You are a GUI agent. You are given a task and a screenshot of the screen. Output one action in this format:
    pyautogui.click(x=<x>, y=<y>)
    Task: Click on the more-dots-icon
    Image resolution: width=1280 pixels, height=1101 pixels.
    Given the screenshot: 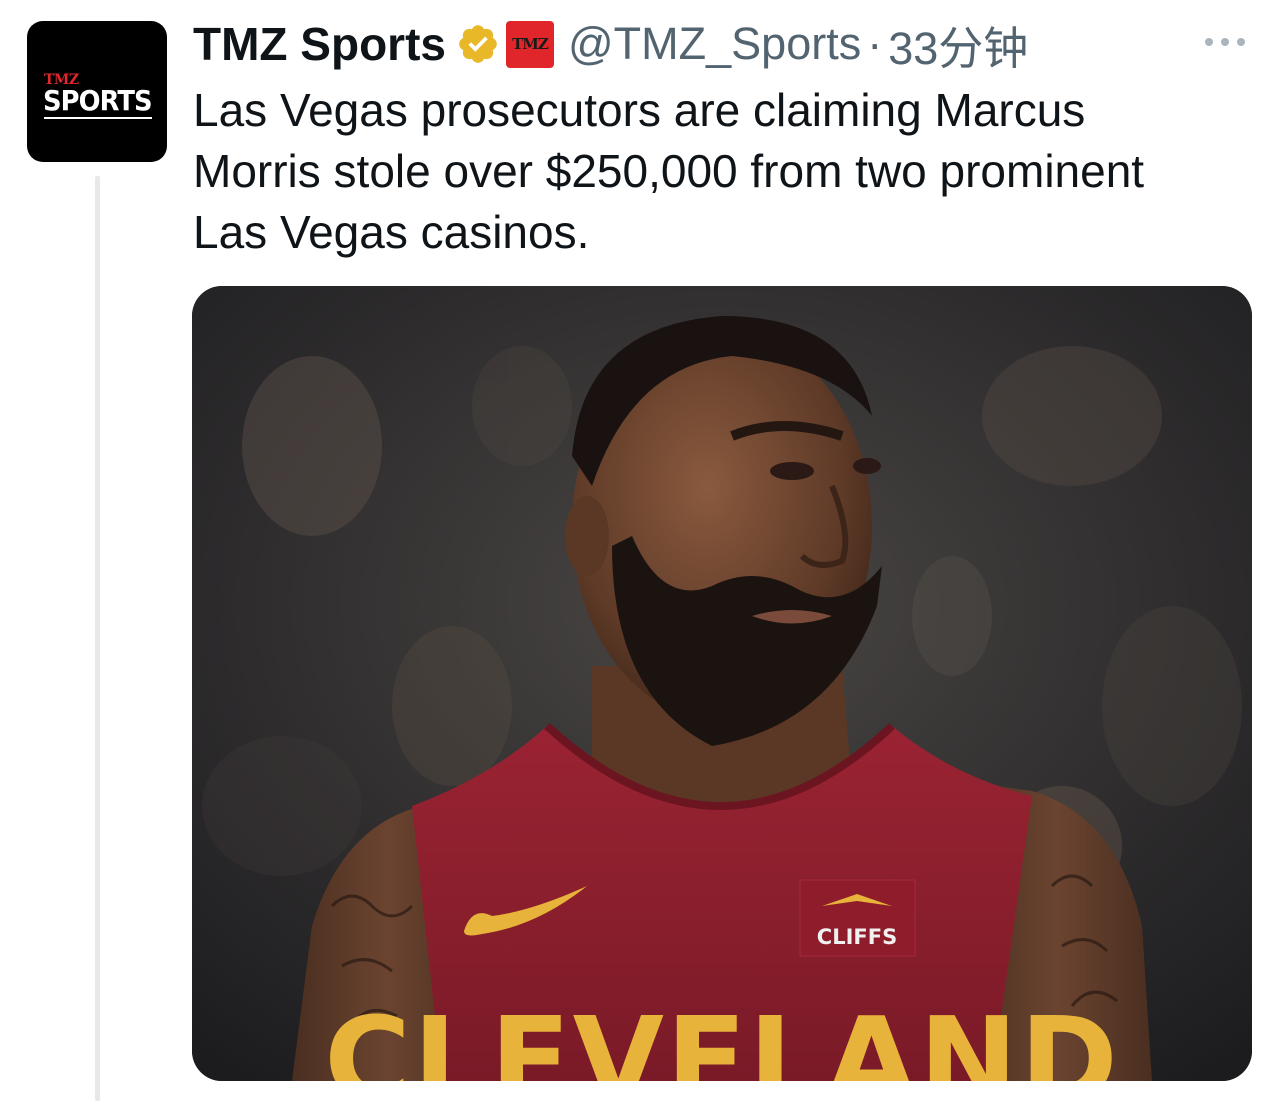 What is the action you would take?
    pyautogui.click(x=1225, y=42)
    